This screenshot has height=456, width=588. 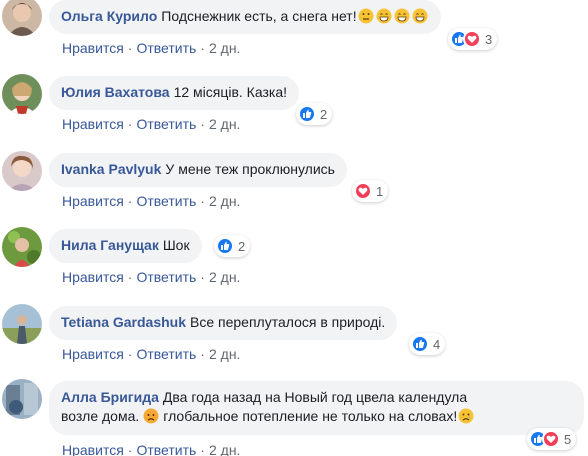 What do you see at coordinates (259, 16) in the screenshot?
I see `comment-text: Подснежник есть, а снега нет!` at bounding box center [259, 16].